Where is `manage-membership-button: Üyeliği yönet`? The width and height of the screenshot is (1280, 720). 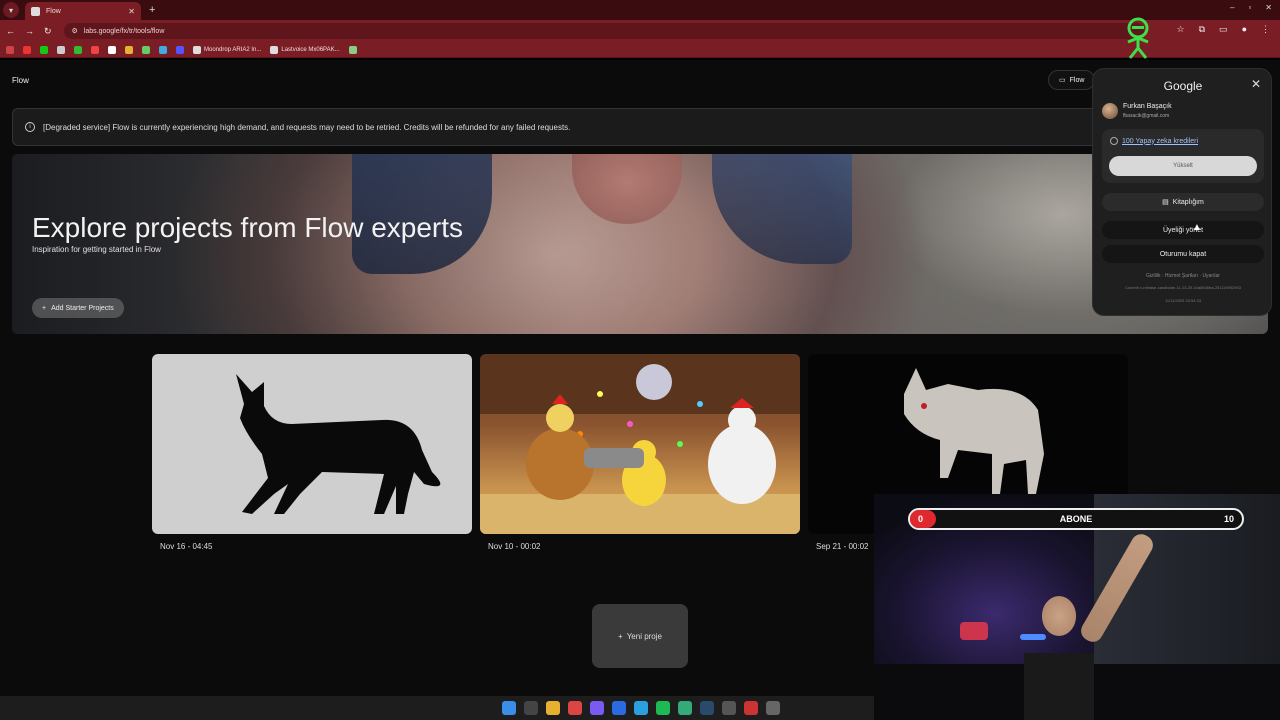 manage-membership-button: Üyeliği yönet is located at coordinates (1183, 230).